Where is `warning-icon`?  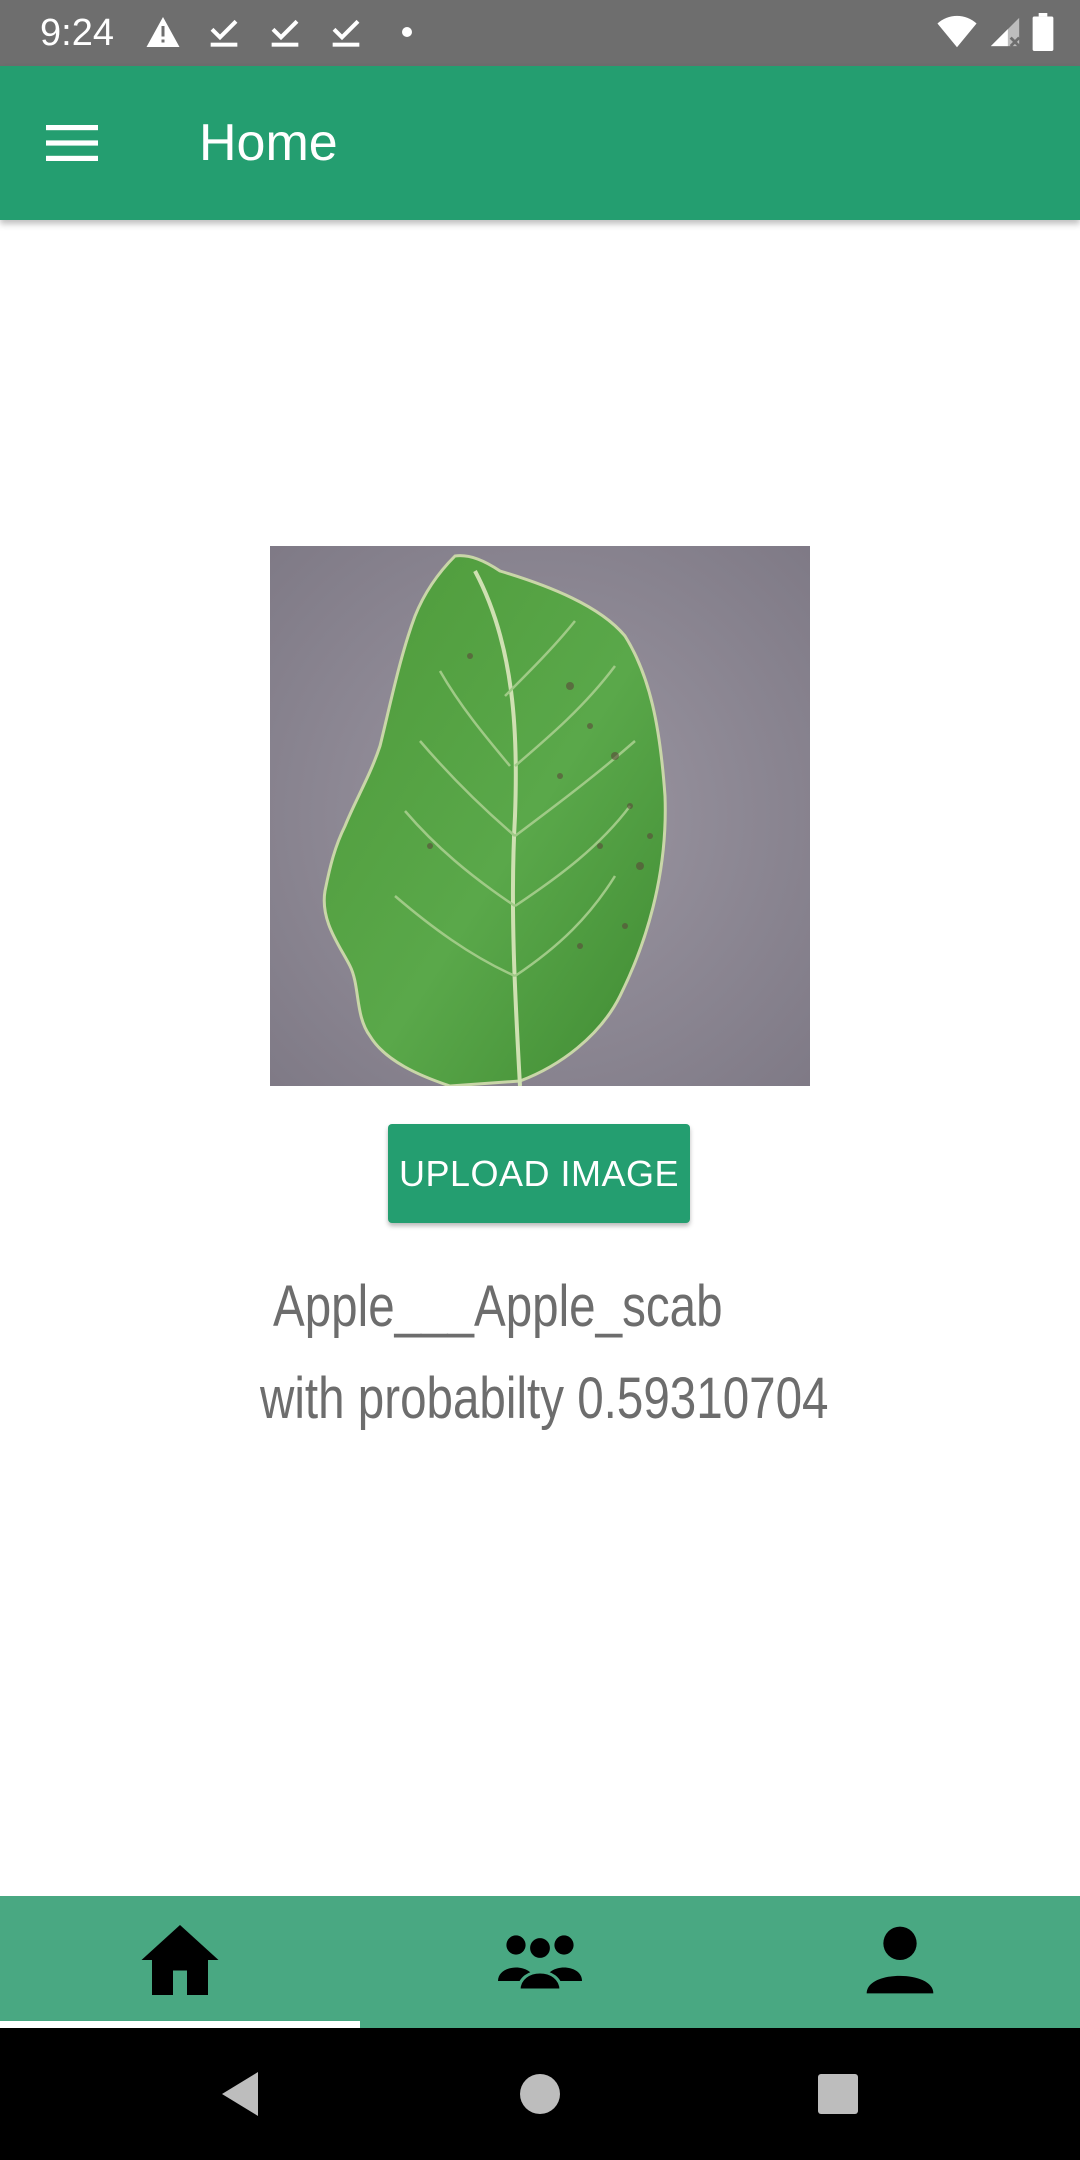 warning-icon is located at coordinates (163, 32).